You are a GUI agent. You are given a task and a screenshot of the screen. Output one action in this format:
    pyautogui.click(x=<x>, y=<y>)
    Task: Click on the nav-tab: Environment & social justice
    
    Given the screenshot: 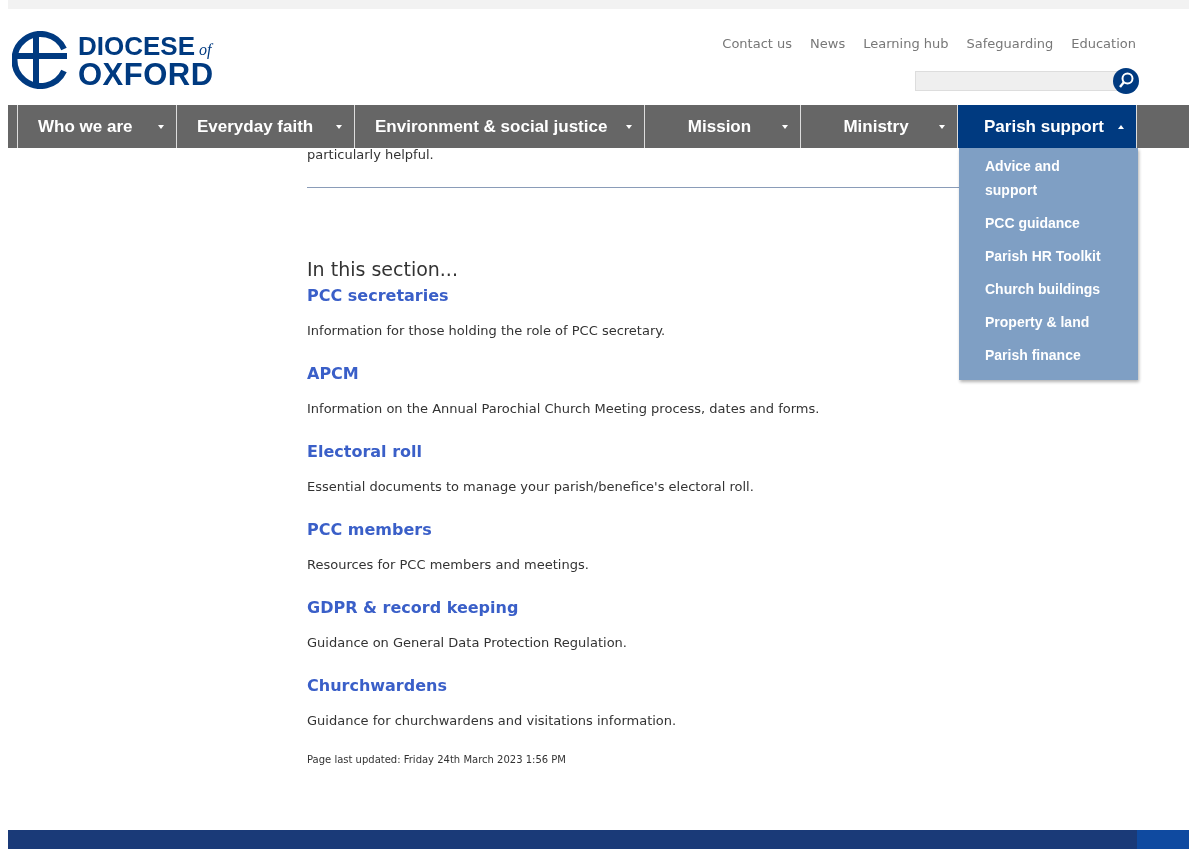 What is the action you would take?
    pyautogui.click(x=500, y=126)
    